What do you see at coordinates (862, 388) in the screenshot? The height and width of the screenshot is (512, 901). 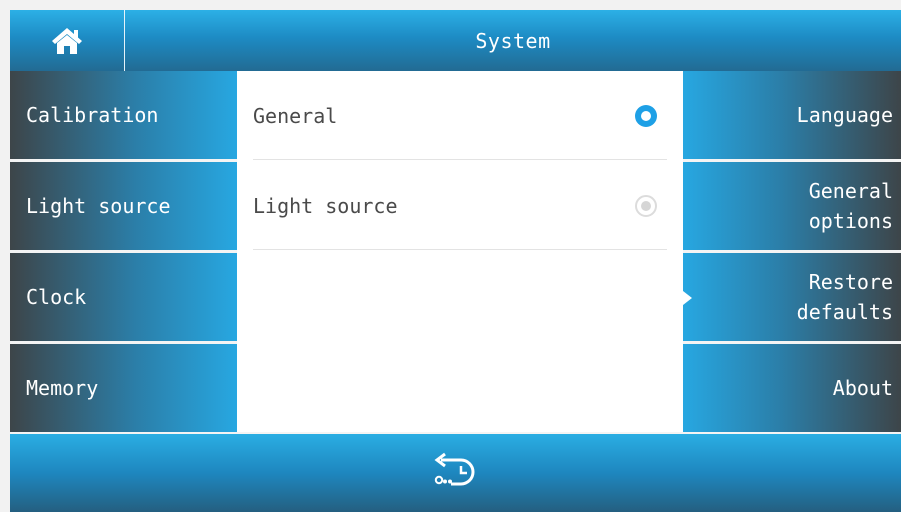 I see `menu-label: About` at bounding box center [862, 388].